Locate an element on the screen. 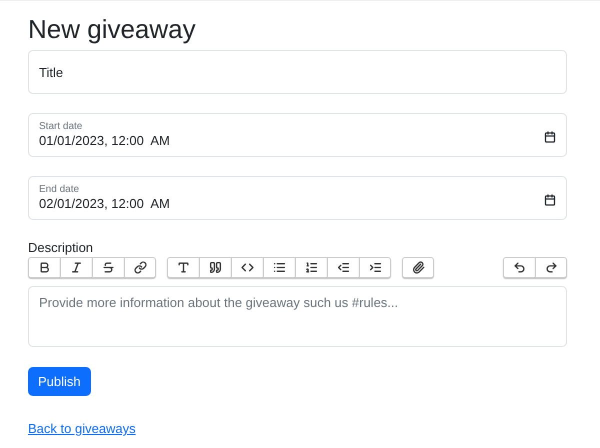 The image size is (600, 448). publish-button: Publish is located at coordinates (59, 381).